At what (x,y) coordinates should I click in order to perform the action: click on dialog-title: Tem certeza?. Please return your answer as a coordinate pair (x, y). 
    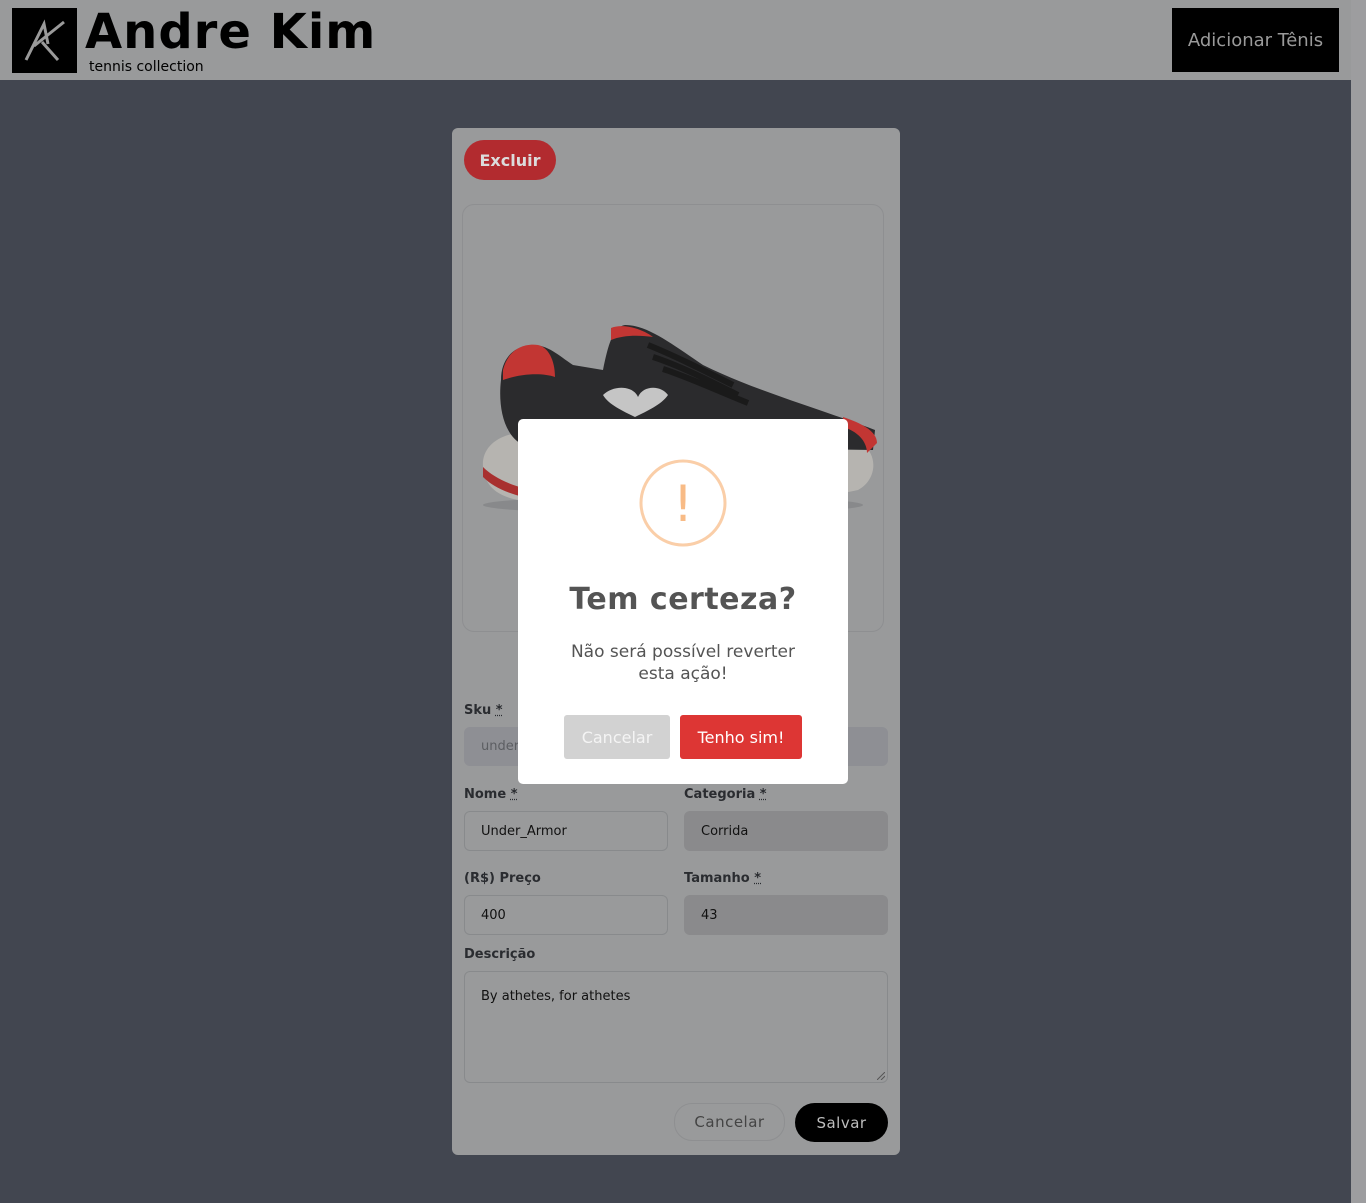
    Looking at the image, I should click on (683, 599).